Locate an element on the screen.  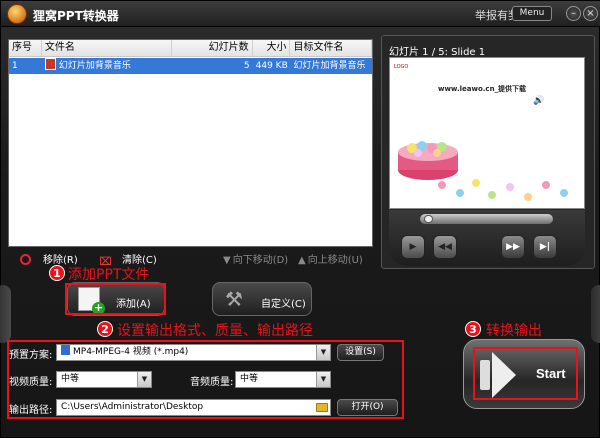
table-row: 1 幻灯片加背景音乐 5 449 KB 幻灯片加背景音乐 is located at coordinates (190, 66).